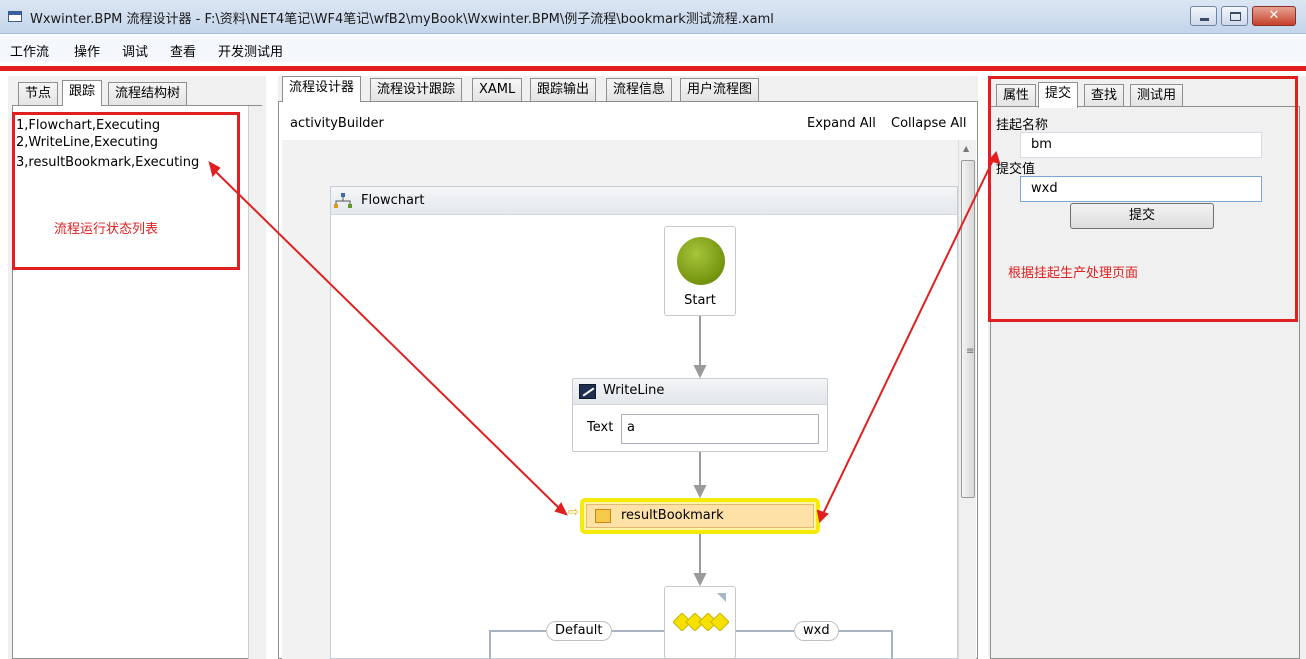 The width and height of the screenshot is (1306, 659). What do you see at coordinates (579, 631) in the screenshot?
I see `switch-default-case-label: Default` at bounding box center [579, 631].